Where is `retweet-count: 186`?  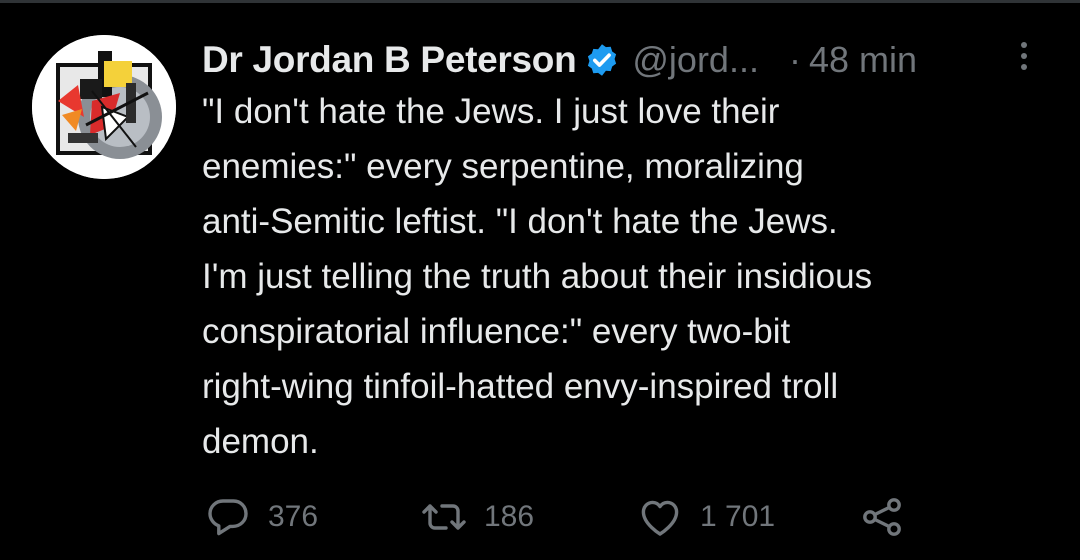 retweet-count: 186 is located at coordinates (509, 516).